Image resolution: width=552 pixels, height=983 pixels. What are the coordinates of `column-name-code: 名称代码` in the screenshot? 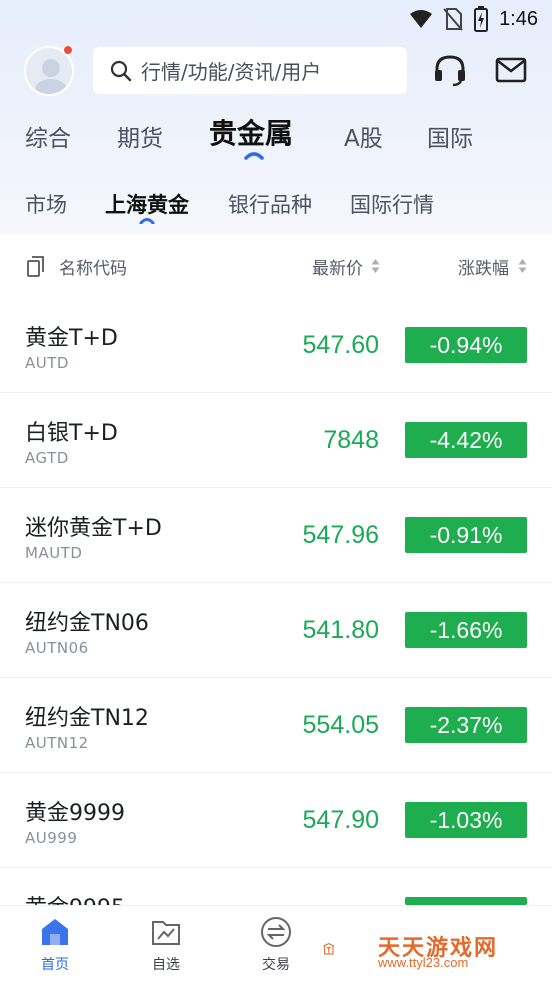 It's located at (93, 269).